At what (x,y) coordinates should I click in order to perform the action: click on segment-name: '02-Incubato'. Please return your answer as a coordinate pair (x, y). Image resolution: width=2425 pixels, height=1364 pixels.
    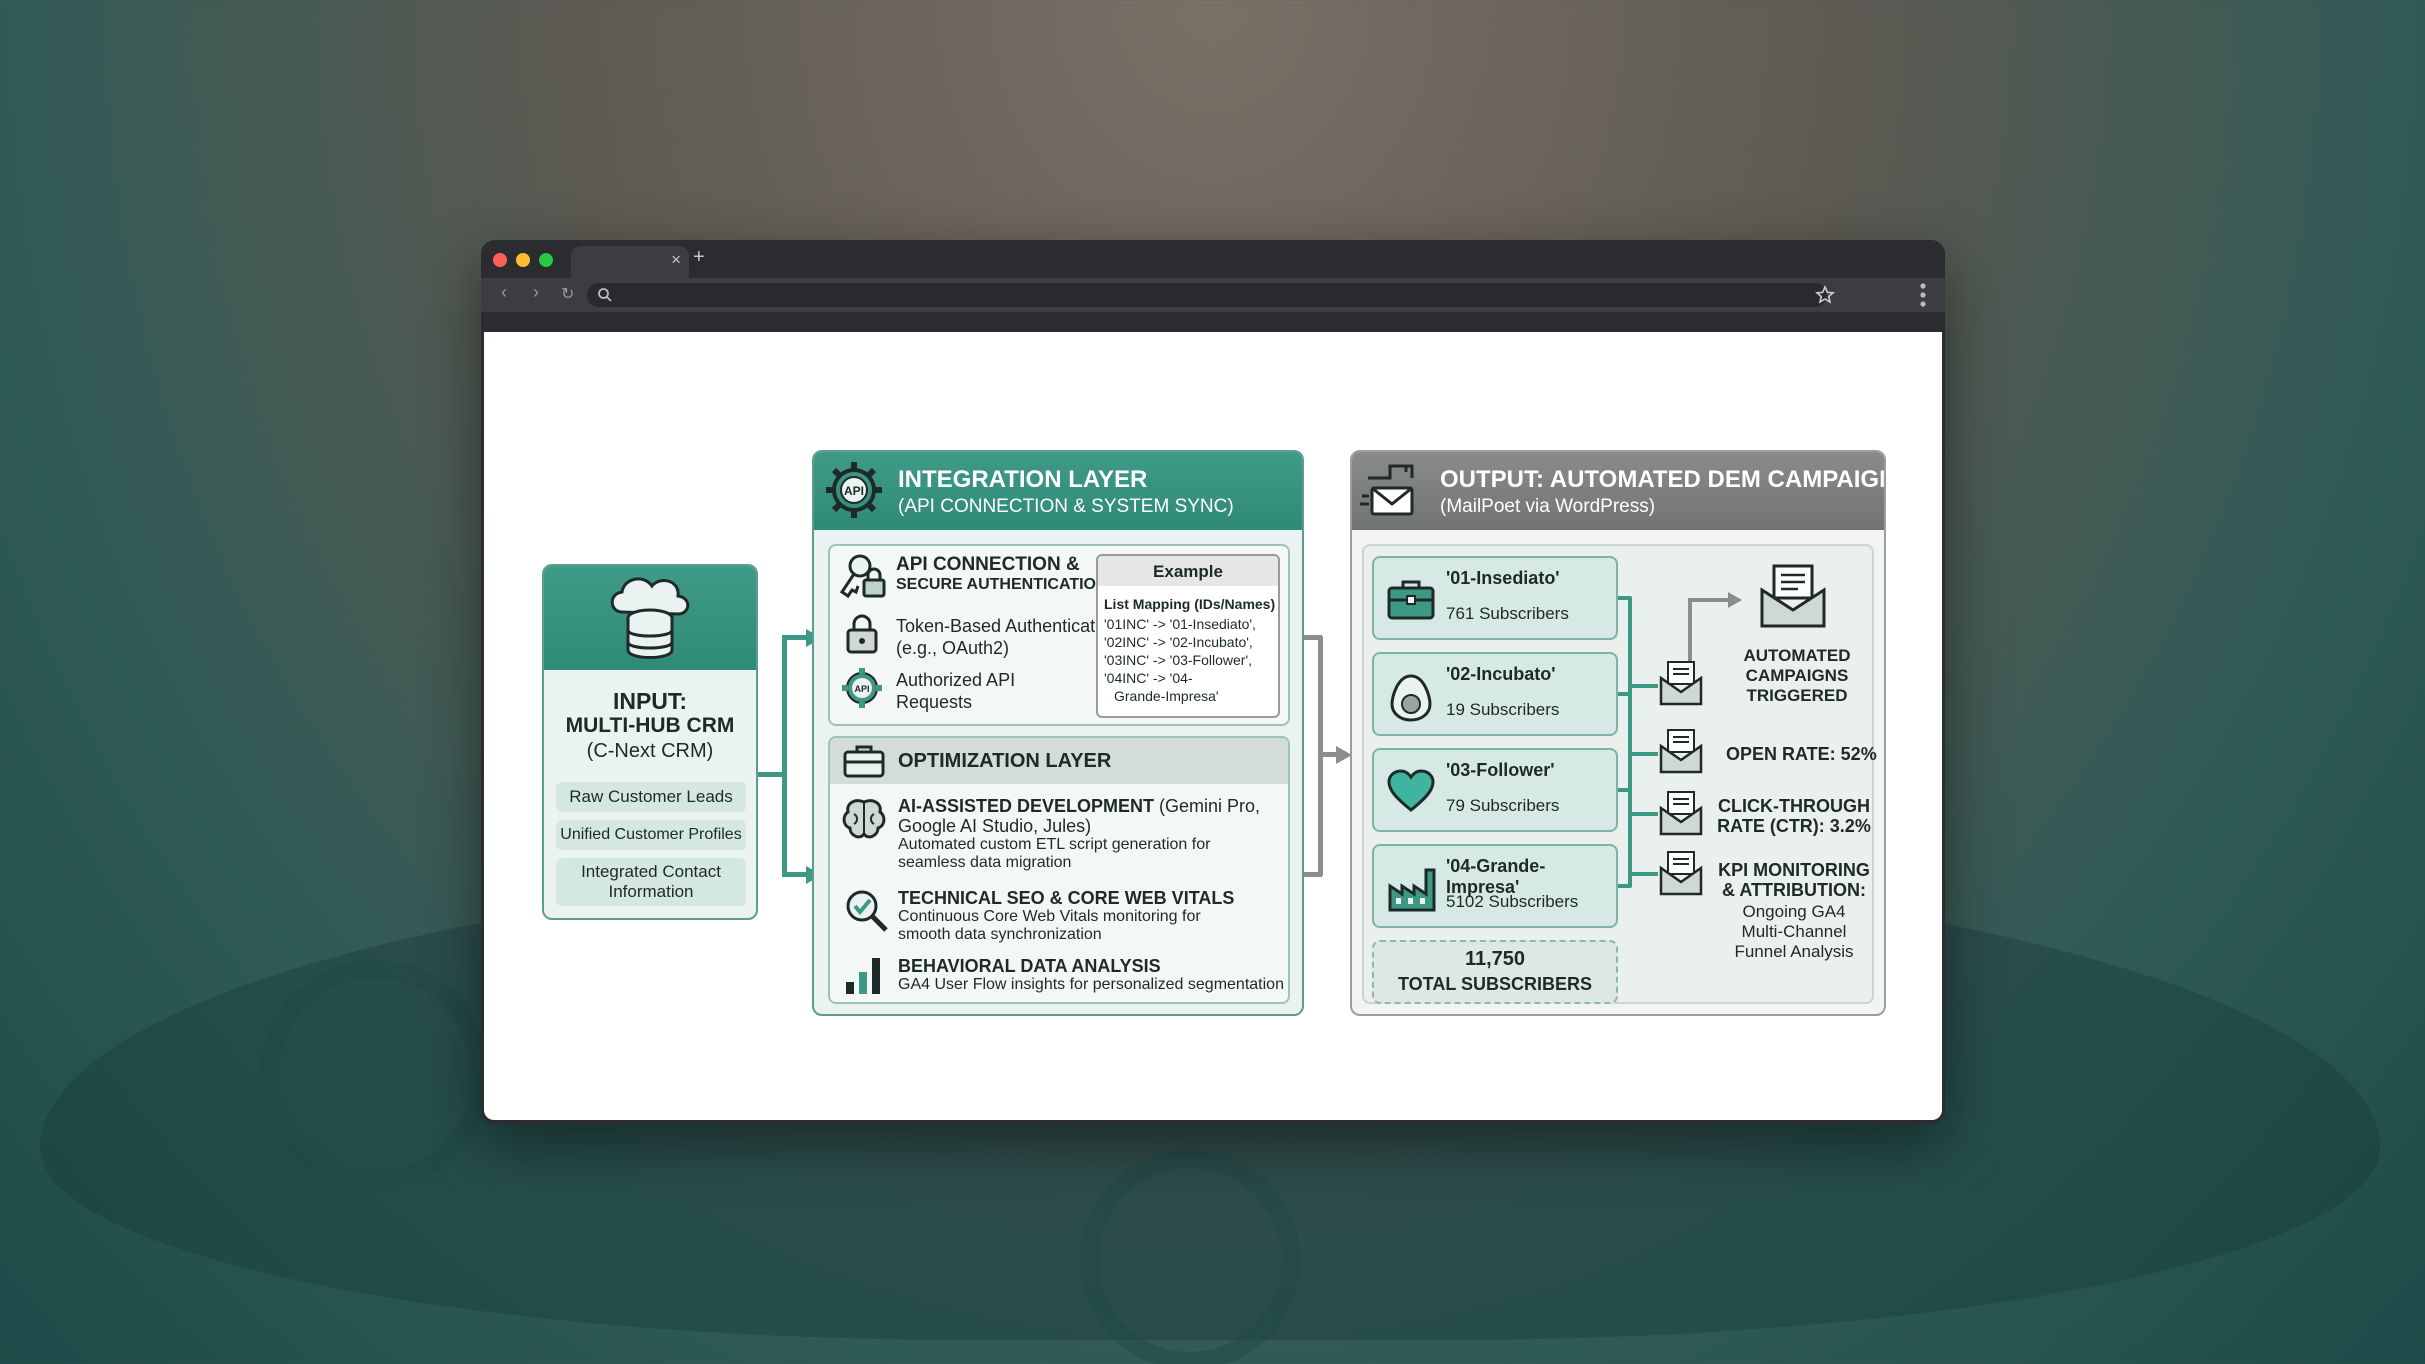
    Looking at the image, I should click on (1501, 674).